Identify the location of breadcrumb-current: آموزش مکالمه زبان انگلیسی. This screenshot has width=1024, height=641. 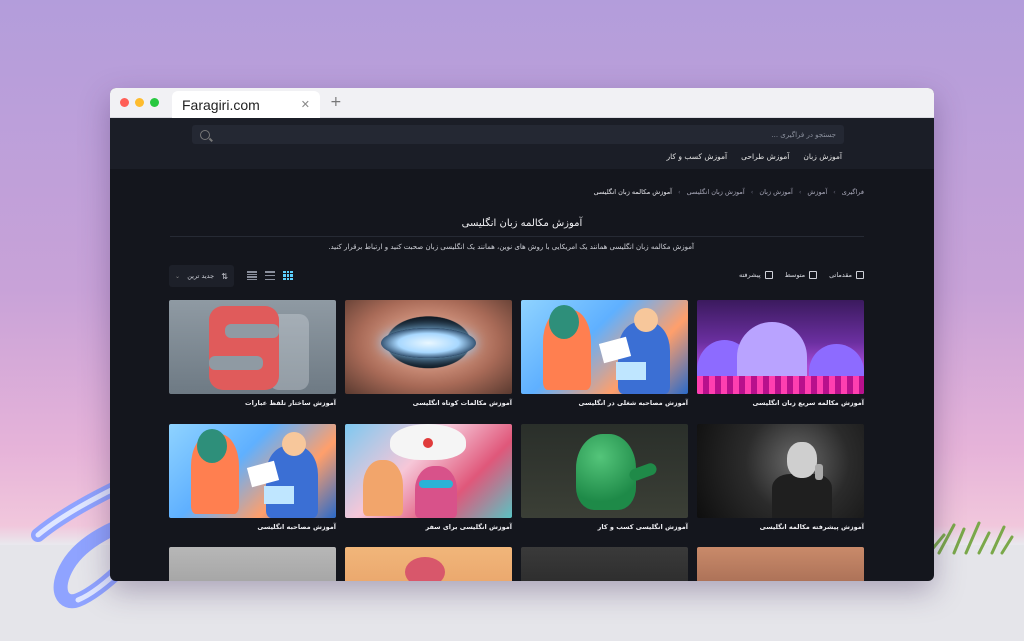
(632, 192).